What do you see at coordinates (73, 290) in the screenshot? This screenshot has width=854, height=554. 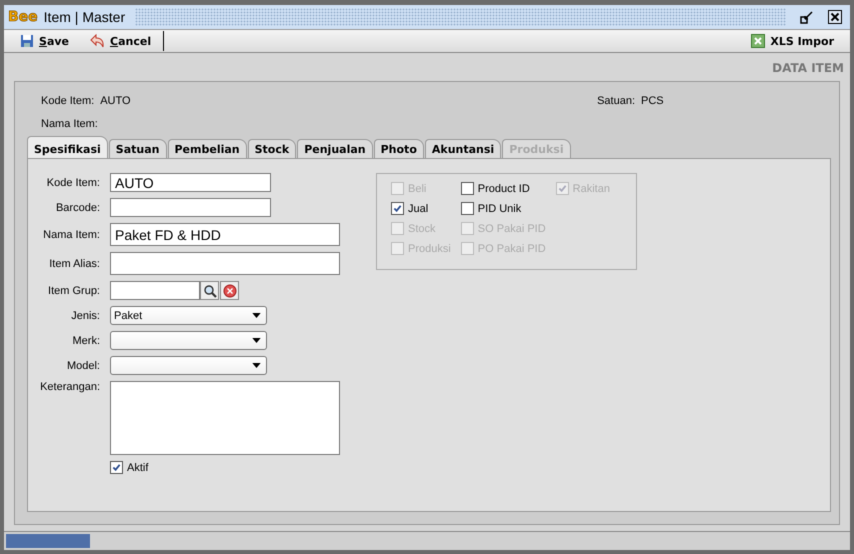 I see `field-label: Item Grup:` at bounding box center [73, 290].